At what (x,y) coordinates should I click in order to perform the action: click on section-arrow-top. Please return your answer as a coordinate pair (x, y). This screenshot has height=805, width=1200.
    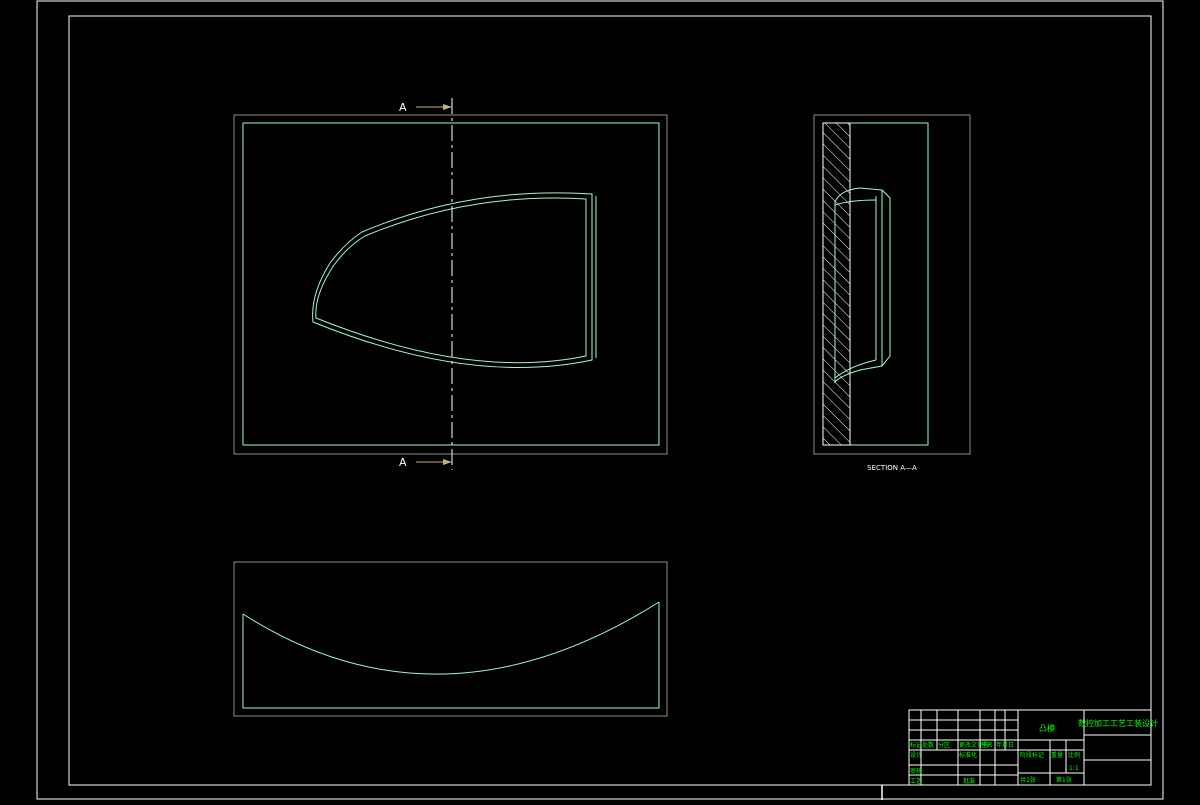
    Looking at the image, I should click on (434, 107).